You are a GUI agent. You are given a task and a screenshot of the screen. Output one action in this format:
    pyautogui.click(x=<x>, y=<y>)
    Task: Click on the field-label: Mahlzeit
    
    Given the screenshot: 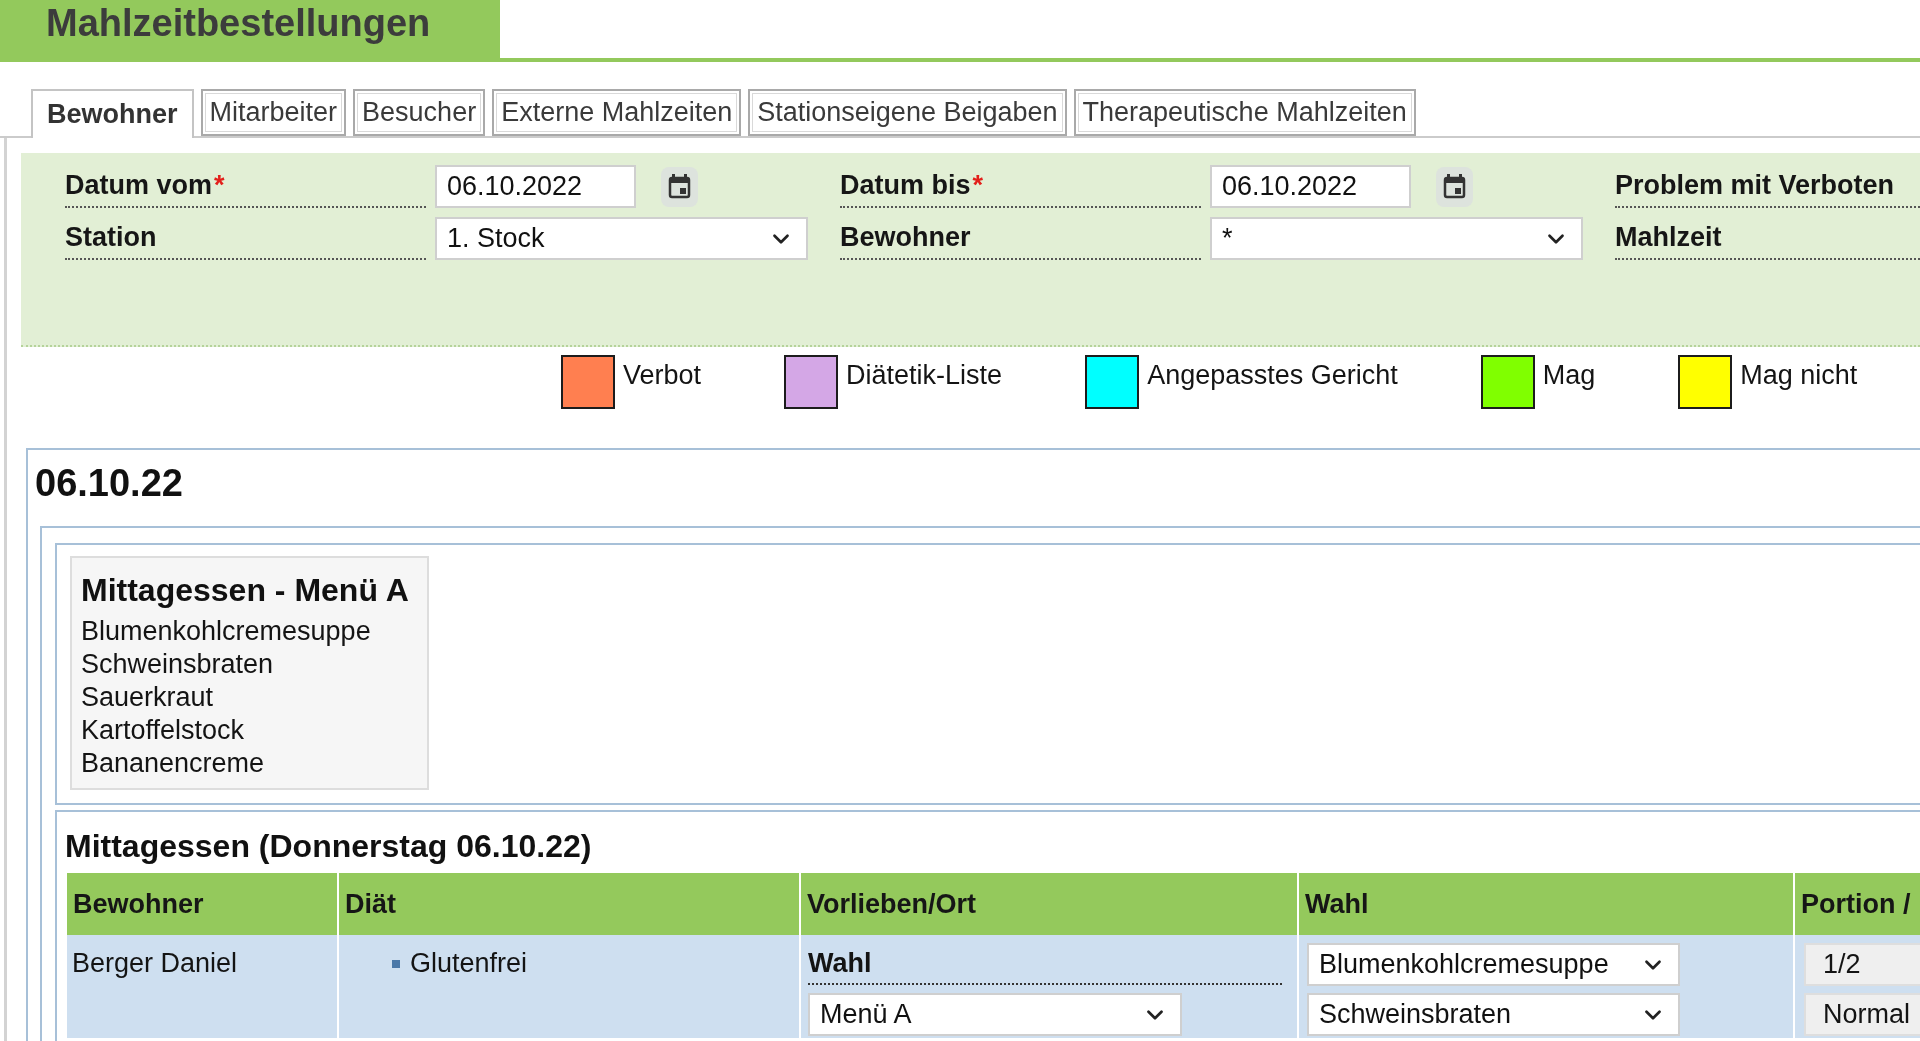 What is the action you would take?
    pyautogui.click(x=1668, y=237)
    